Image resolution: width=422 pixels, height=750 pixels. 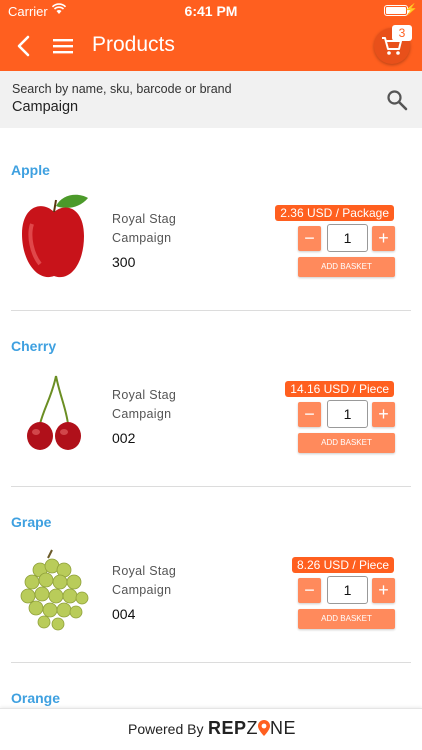 What do you see at coordinates (283, 728) in the screenshot?
I see `logo-ne: NE` at bounding box center [283, 728].